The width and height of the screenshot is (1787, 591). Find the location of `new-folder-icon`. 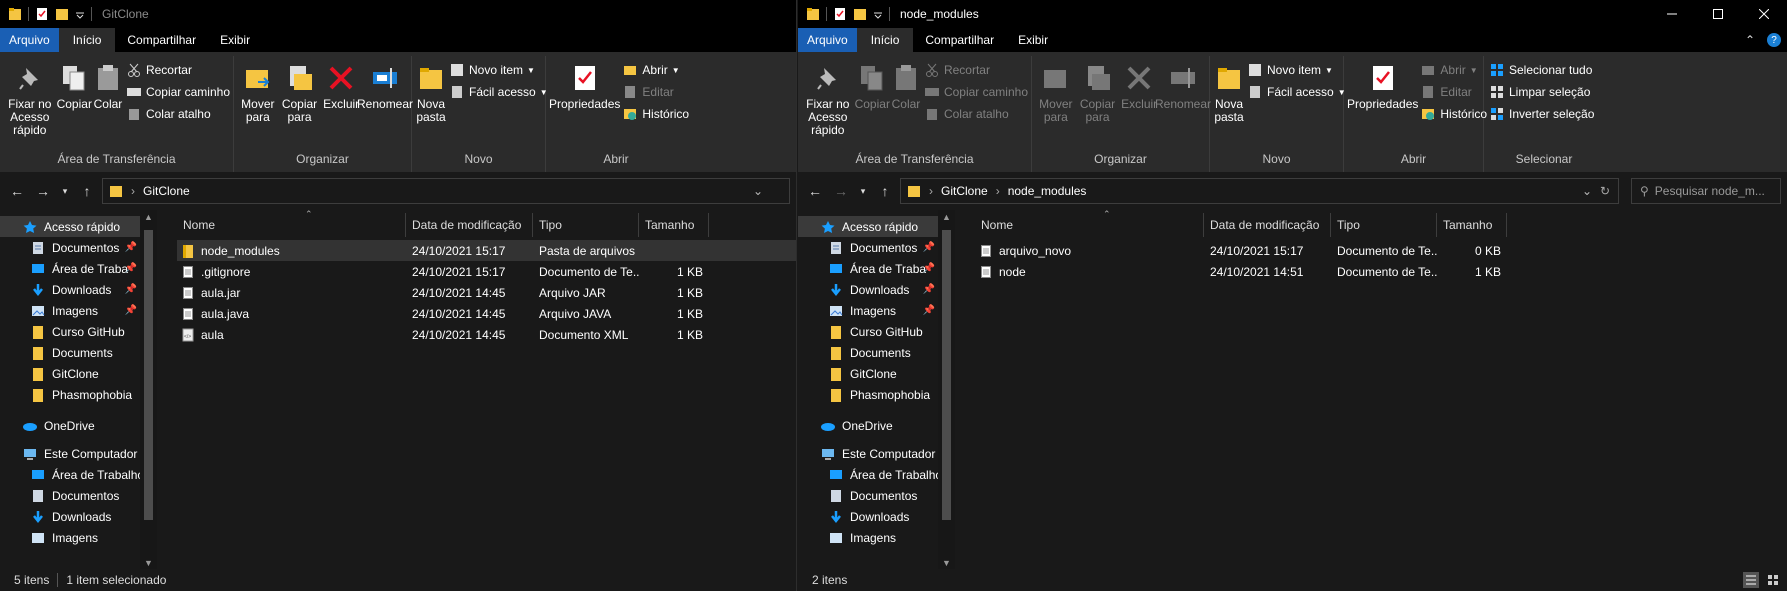

new-folder-icon is located at coordinates (860, 14).